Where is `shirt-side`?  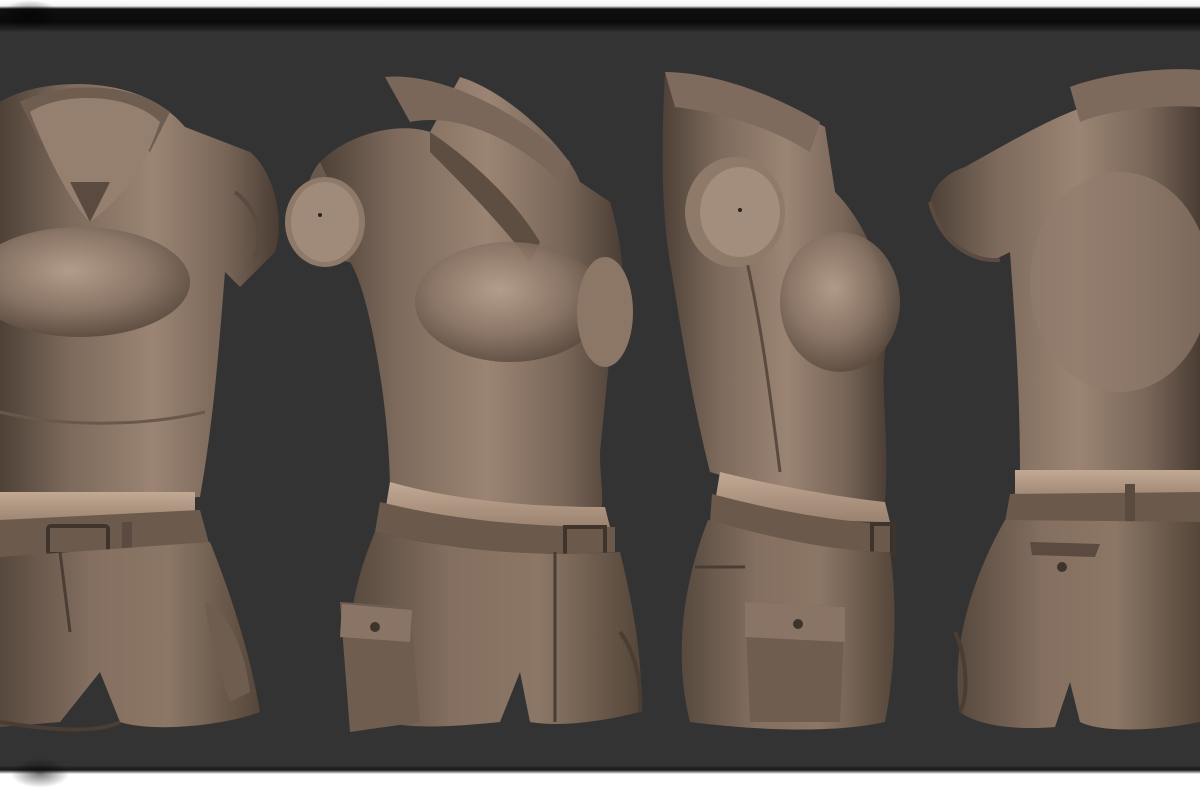
shirt-side is located at coordinates (781, 287).